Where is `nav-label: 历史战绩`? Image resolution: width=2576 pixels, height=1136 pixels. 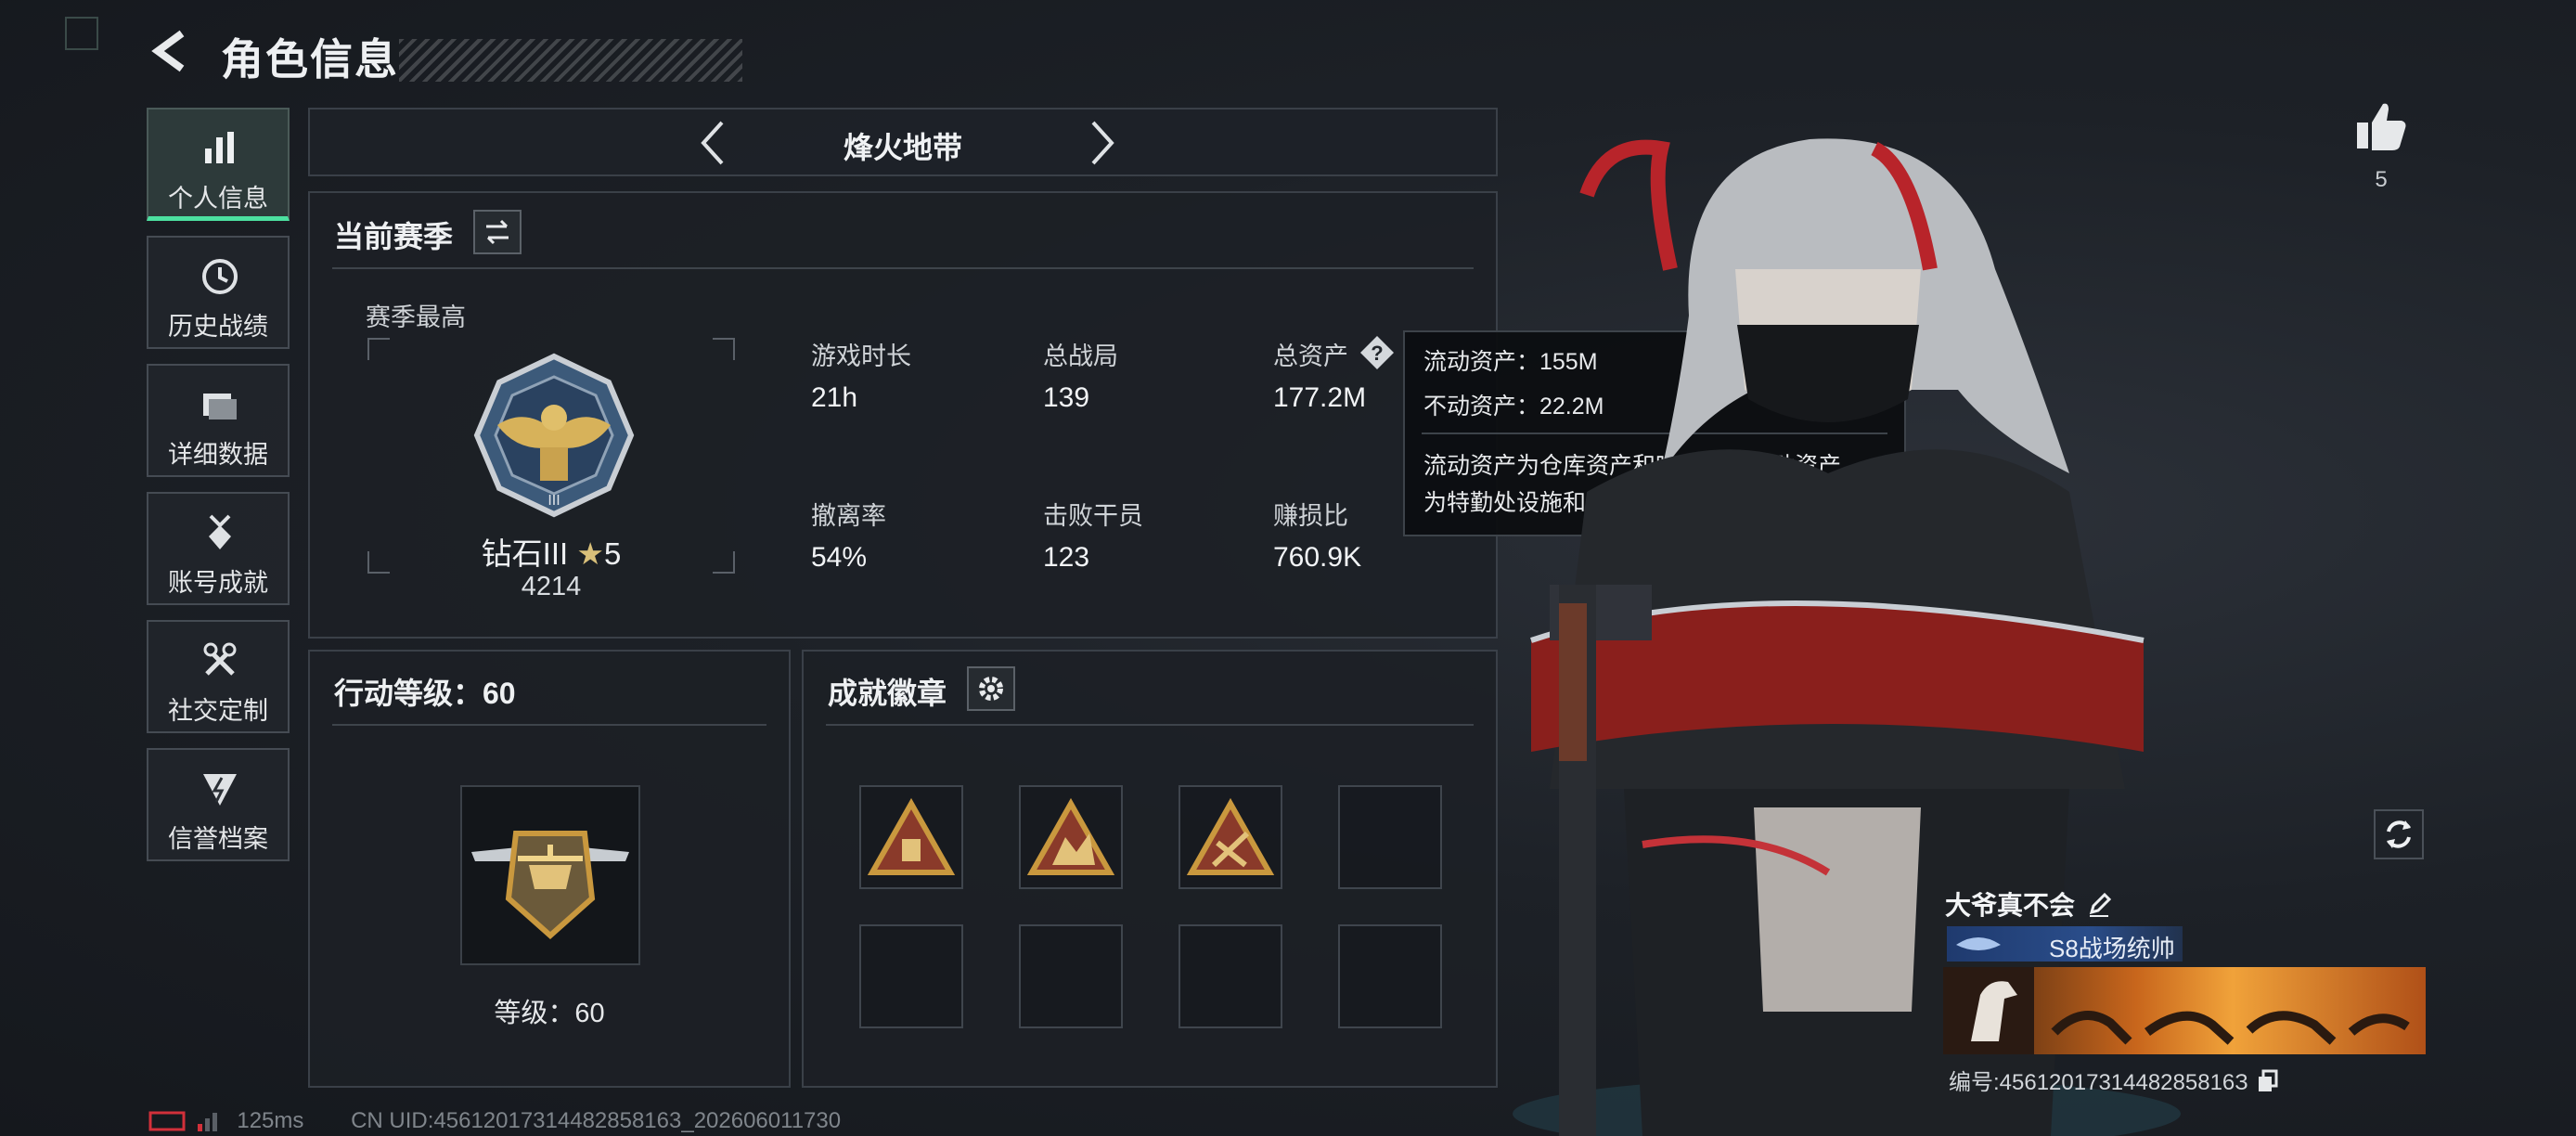 nav-label: 历史战绩 is located at coordinates (218, 327).